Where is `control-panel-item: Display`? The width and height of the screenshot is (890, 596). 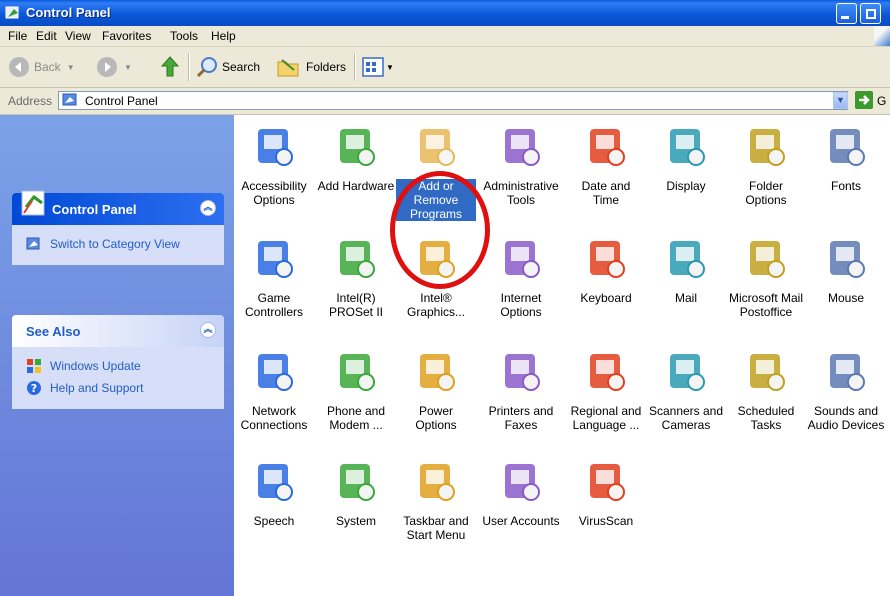
control-panel-item: Display is located at coordinates (686, 158).